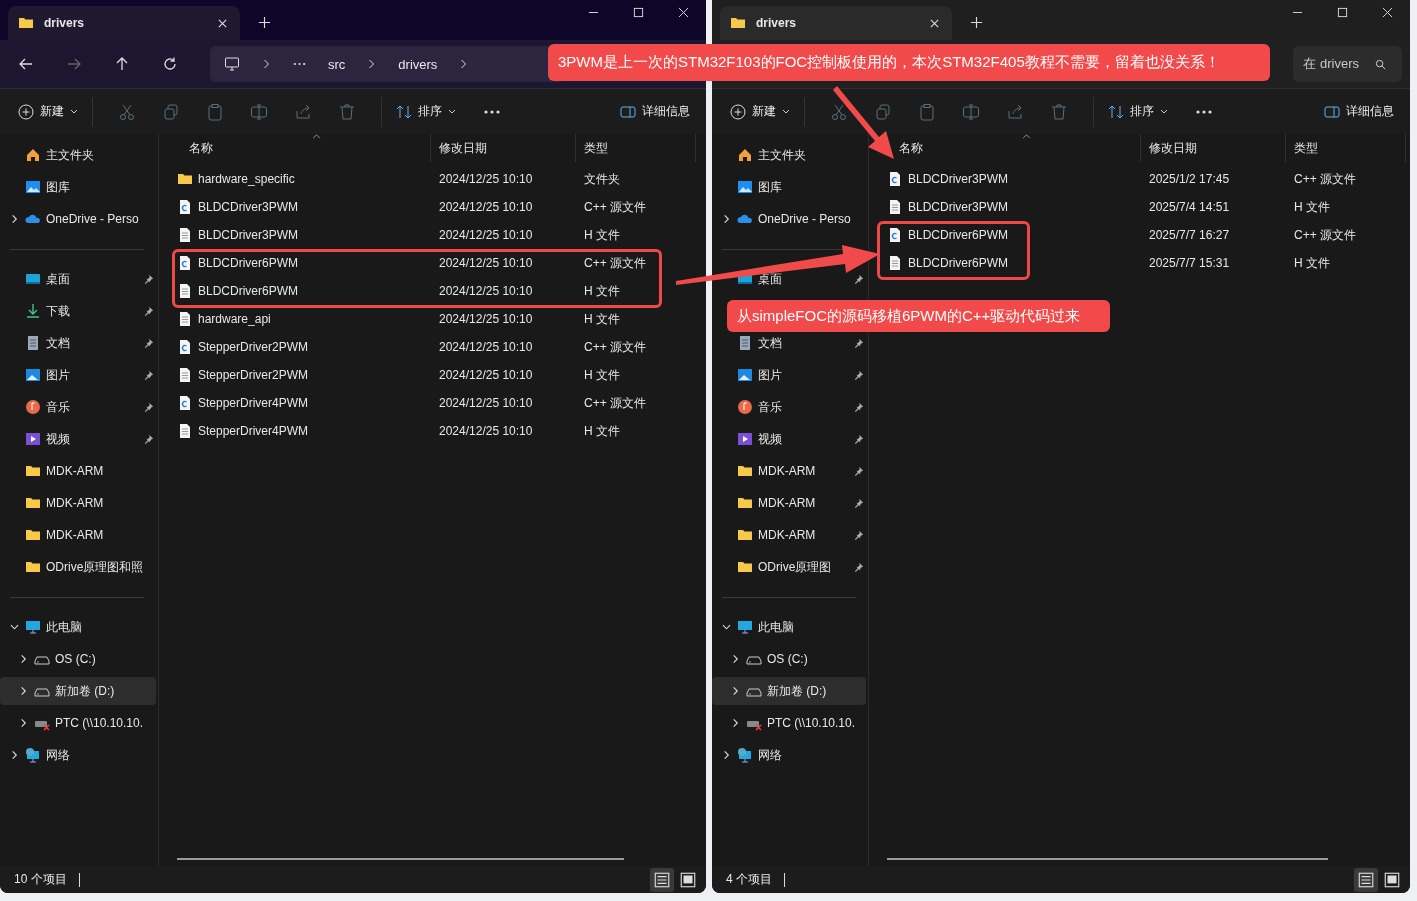 Image resolution: width=1417 pixels, height=901 pixels. Describe the element at coordinates (122, 64) in the screenshot. I see `up-icon` at that location.